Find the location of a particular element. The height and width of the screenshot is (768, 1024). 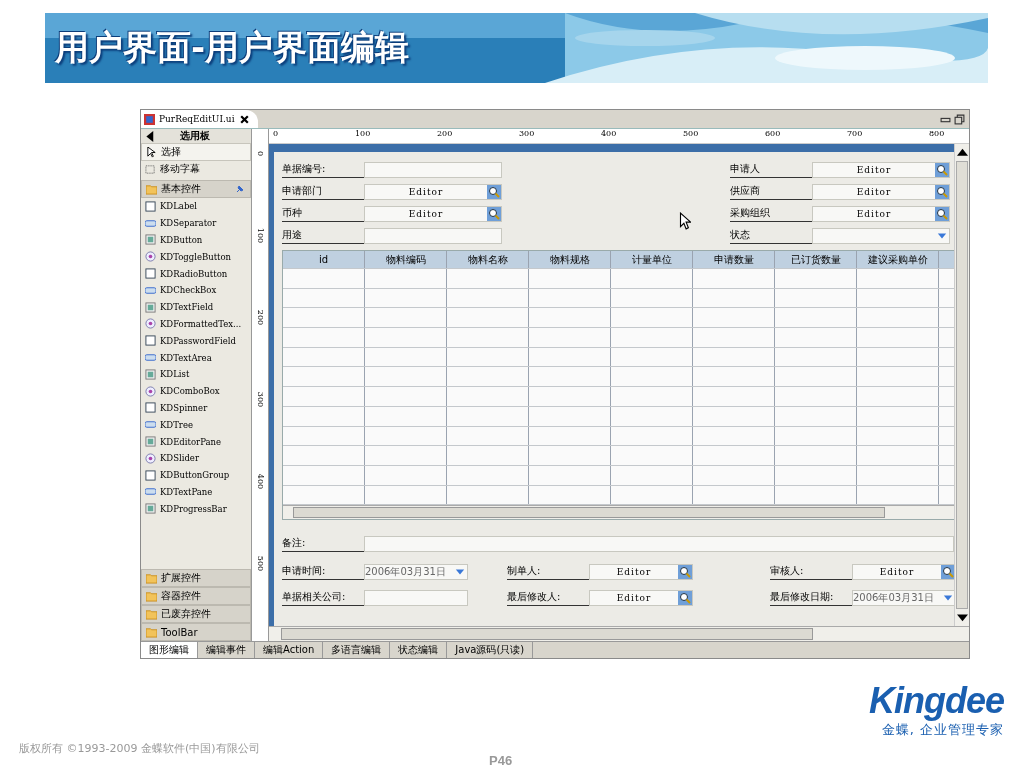

column-header: 申请数量 is located at coordinates (734, 259).